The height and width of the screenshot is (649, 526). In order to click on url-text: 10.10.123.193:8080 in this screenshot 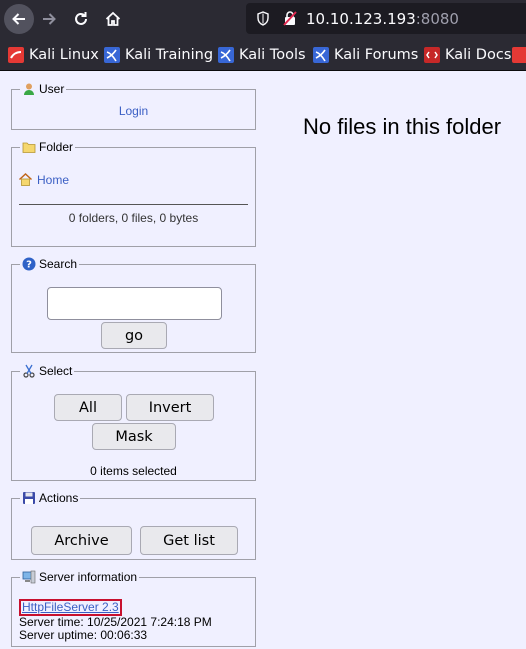, I will do `click(382, 19)`.